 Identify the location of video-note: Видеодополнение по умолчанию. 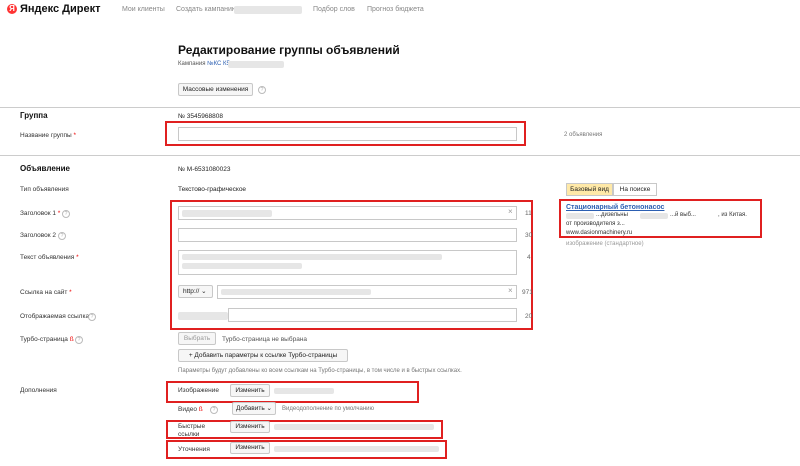
(328, 409).